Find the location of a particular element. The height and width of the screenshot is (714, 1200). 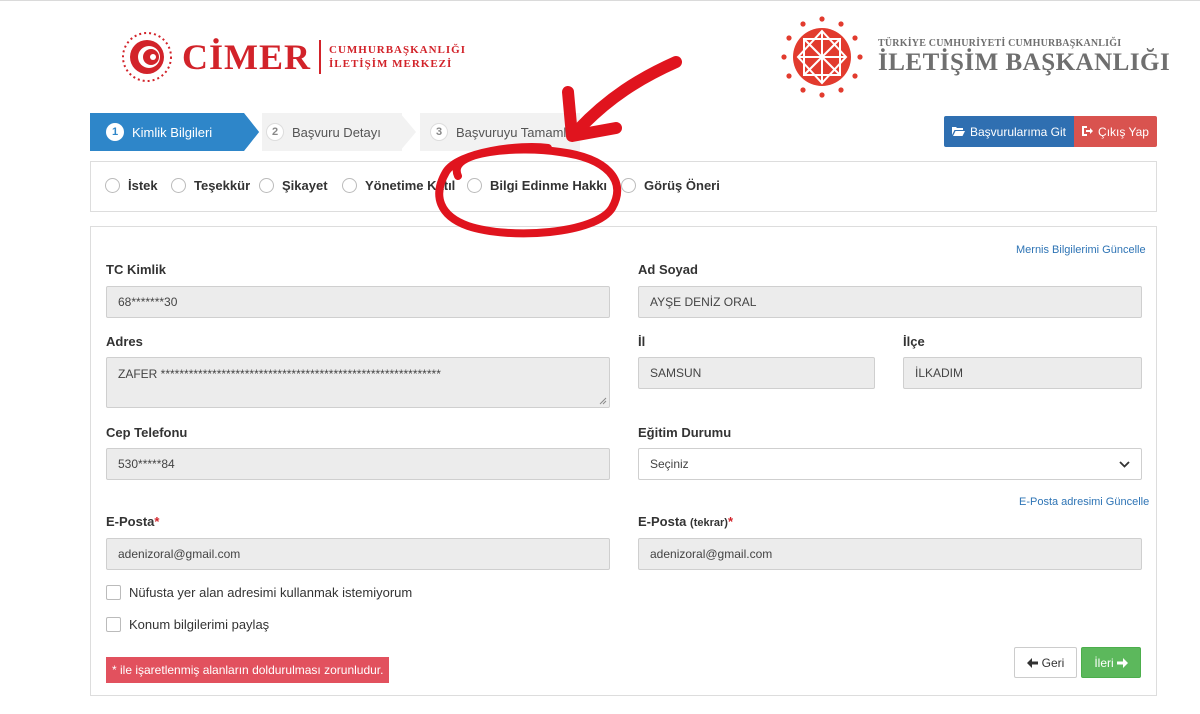

ad-soyad-field: AYŞE DENİZ ORAL is located at coordinates (890, 302).